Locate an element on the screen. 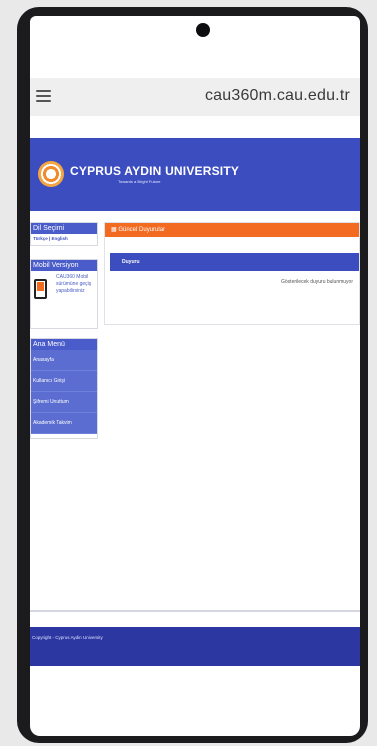 The image size is (377, 746). university-logo-icon is located at coordinates (51, 174).